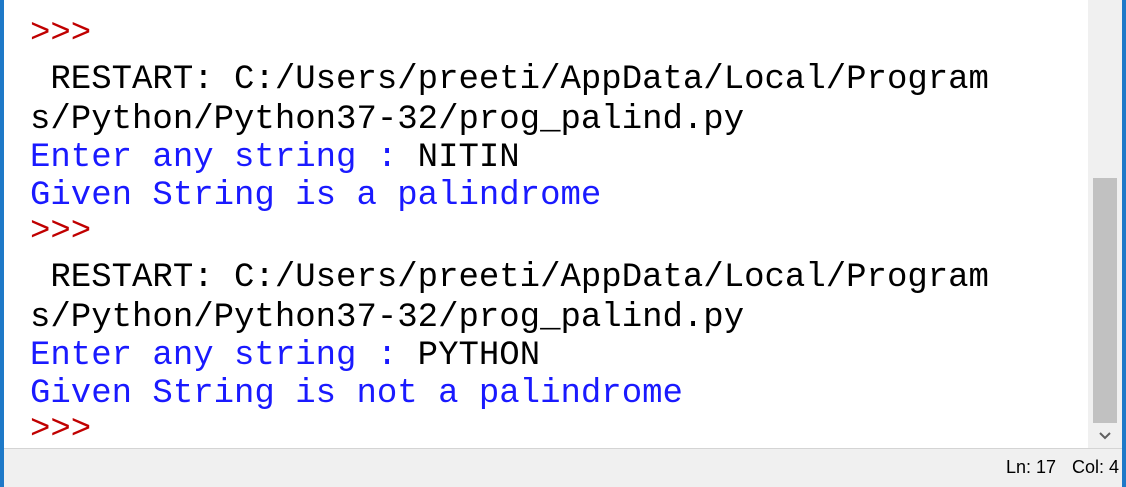 The height and width of the screenshot is (487, 1126). I want to click on column-number-status: Col: 4, so click(1096, 467).